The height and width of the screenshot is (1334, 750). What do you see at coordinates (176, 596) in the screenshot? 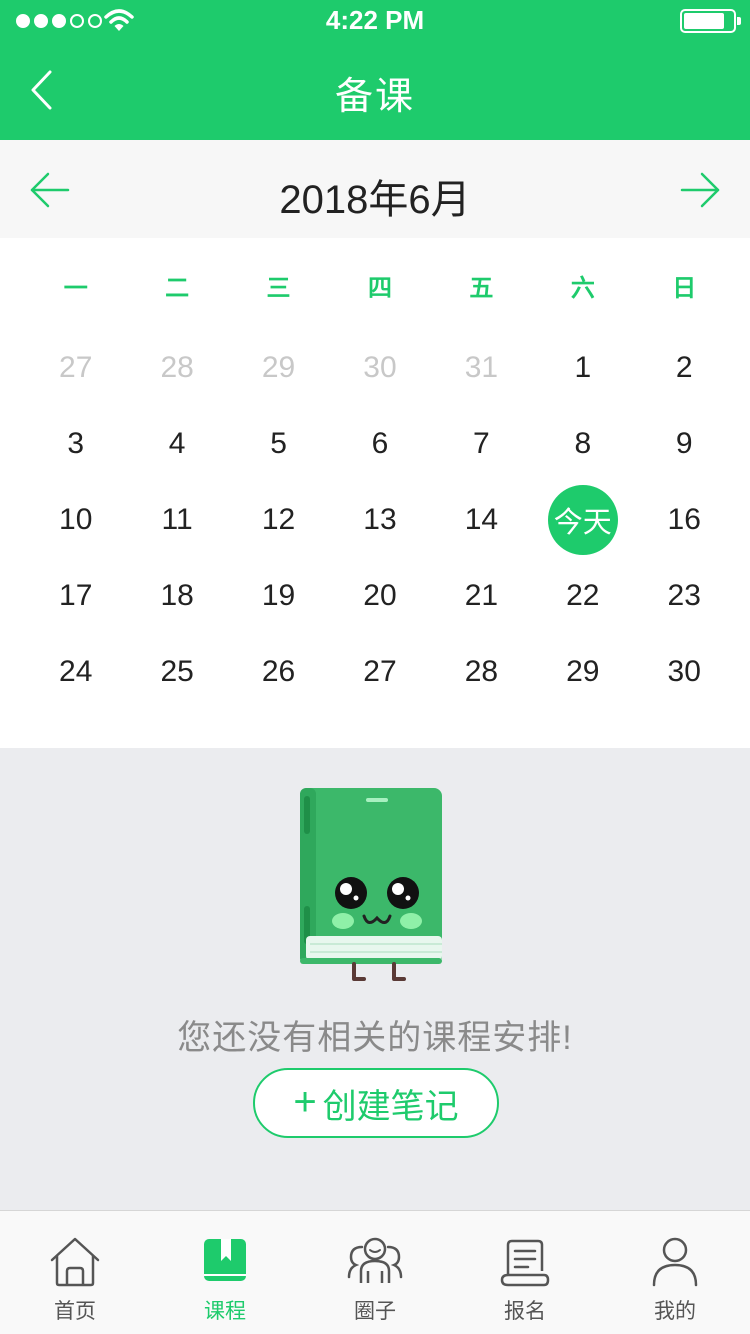
I see `calendar-day: 18` at bounding box center [176, 596].